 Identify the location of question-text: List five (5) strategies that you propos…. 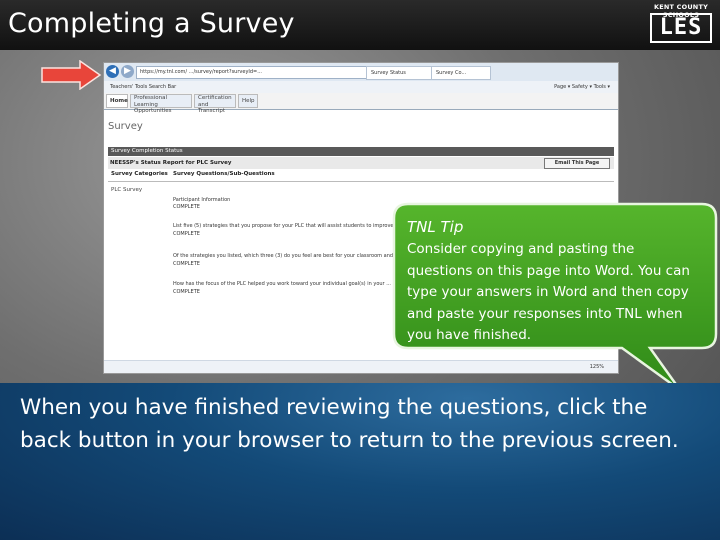
(286, 226).